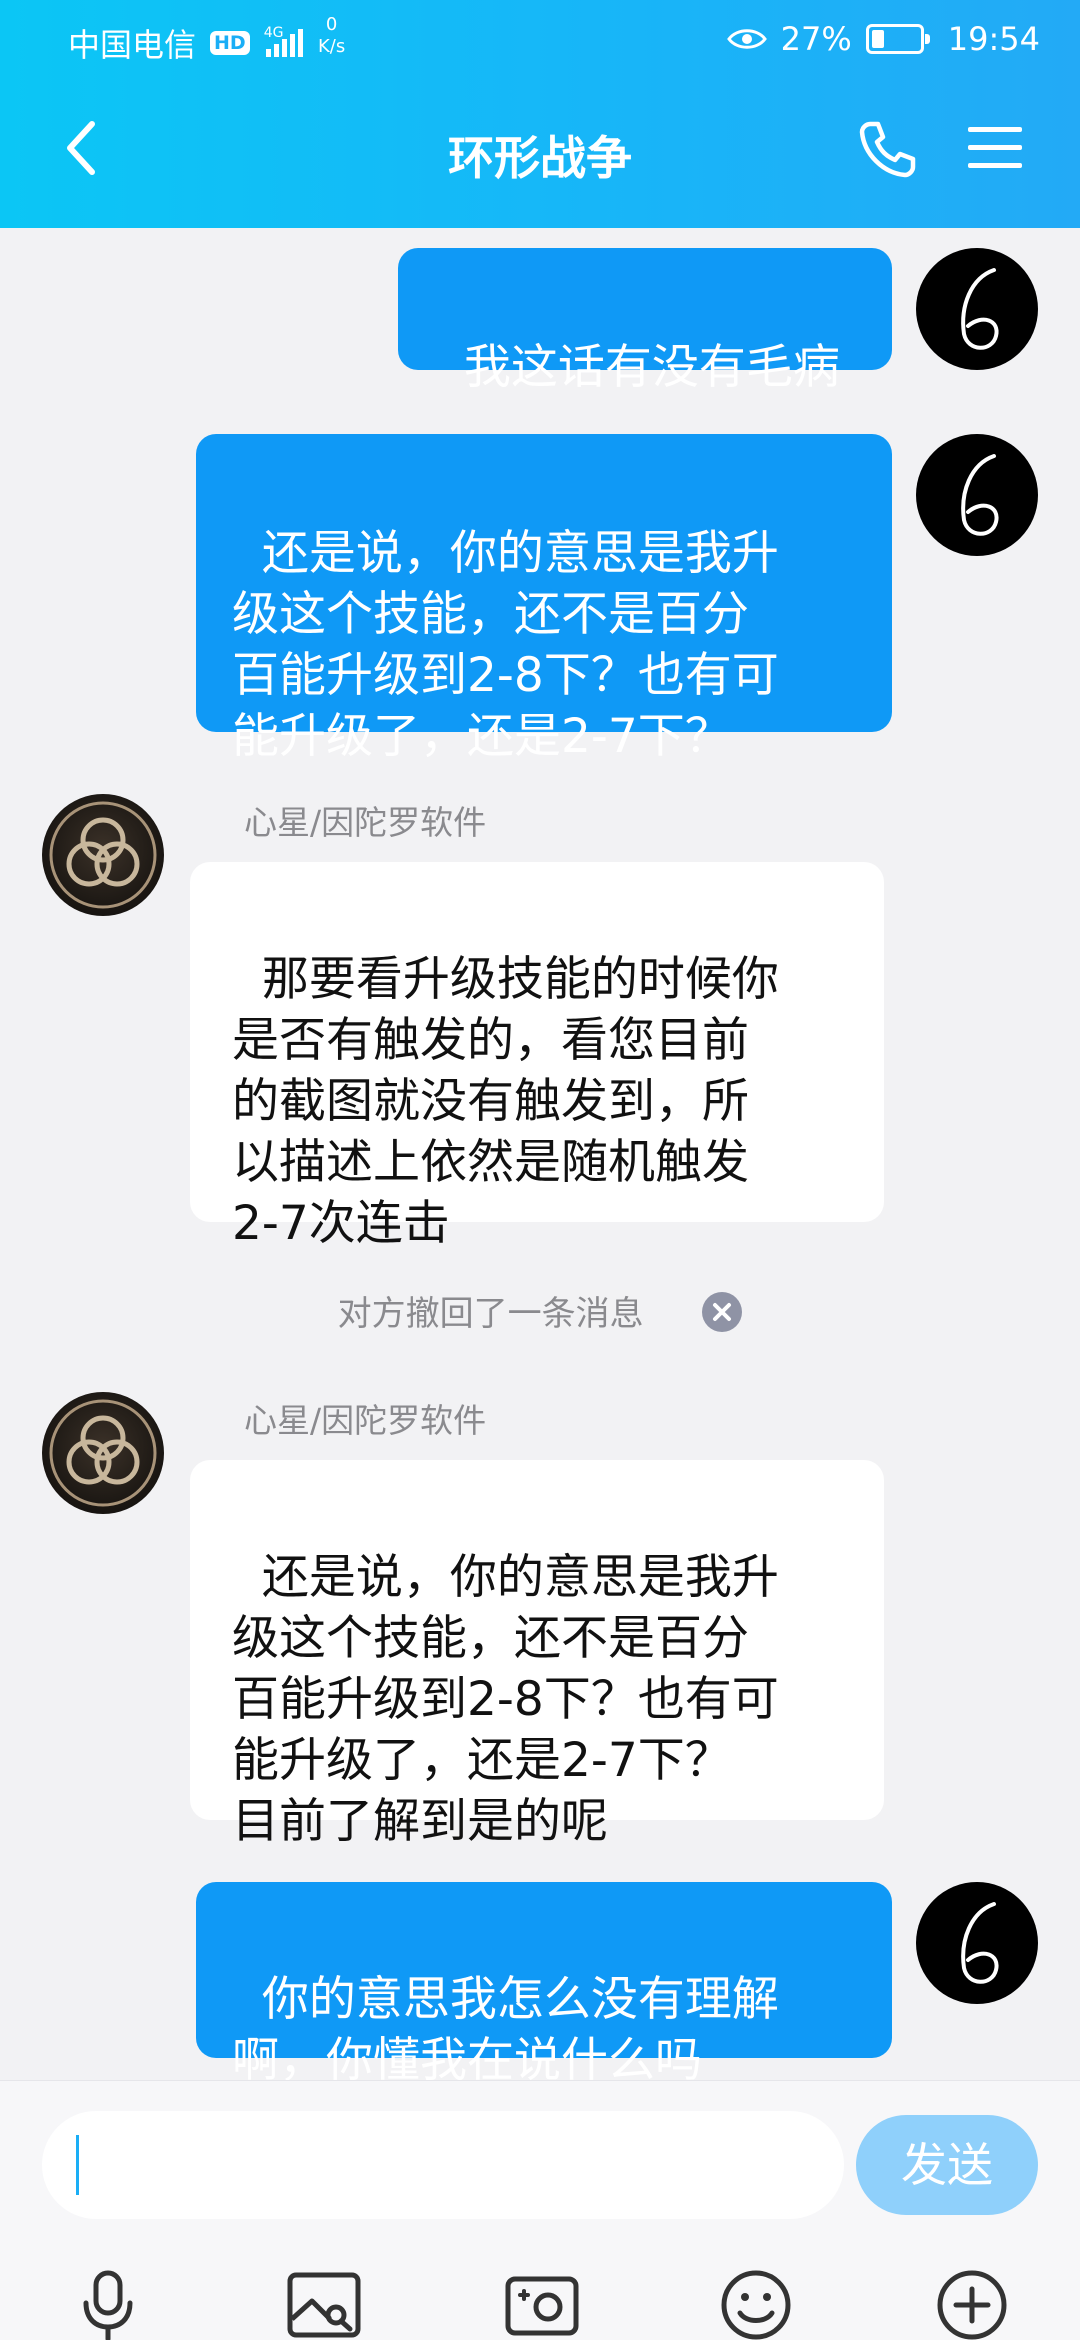 This screenshot has height=2340, width=1080. What do you see at coordinates (230, 43) in the screenshot?
I see `hd-badge: HD` at bounding box center [230, 43].